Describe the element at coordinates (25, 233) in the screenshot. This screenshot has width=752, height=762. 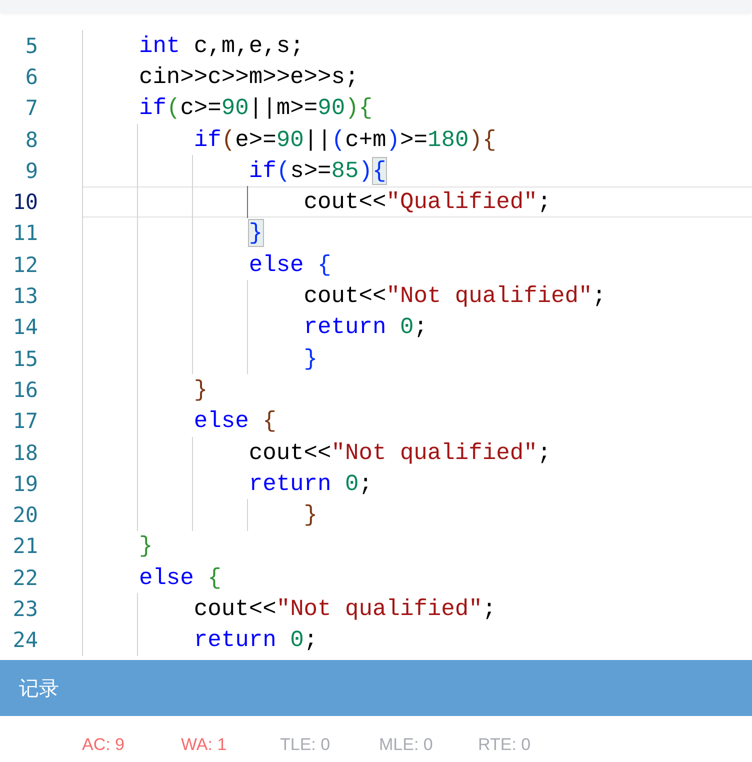
I see `line-number: 11` at that location.